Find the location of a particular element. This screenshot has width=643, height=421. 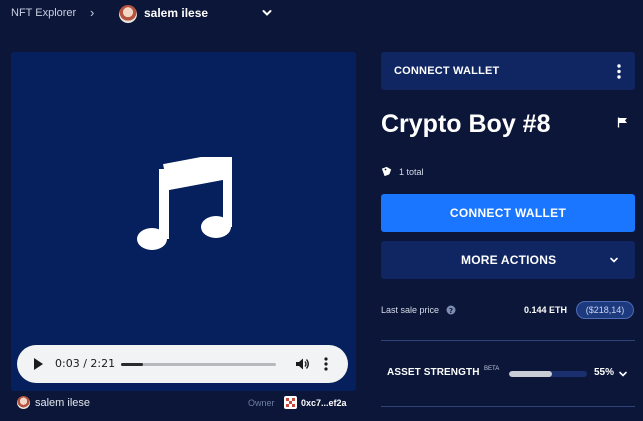

kebab-menu-icon is located at coordinates (619, 71).